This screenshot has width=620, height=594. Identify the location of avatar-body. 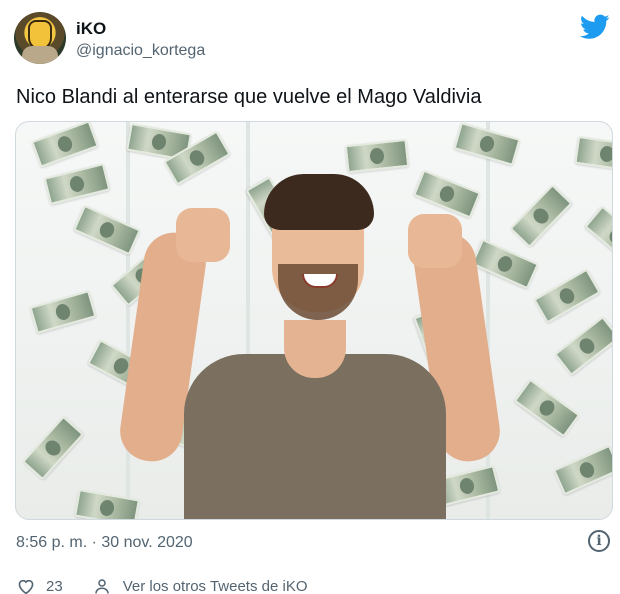
(40, 55).